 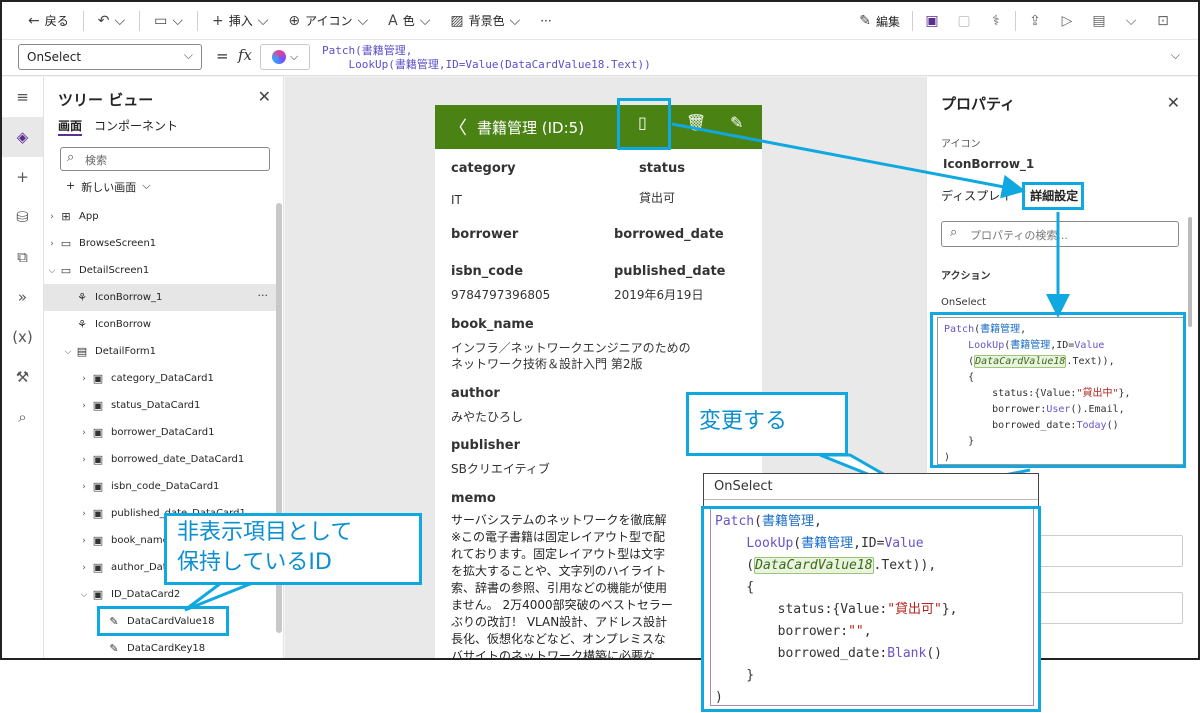 I want to click on tree-node-label: App, so click(x=89, y=216).